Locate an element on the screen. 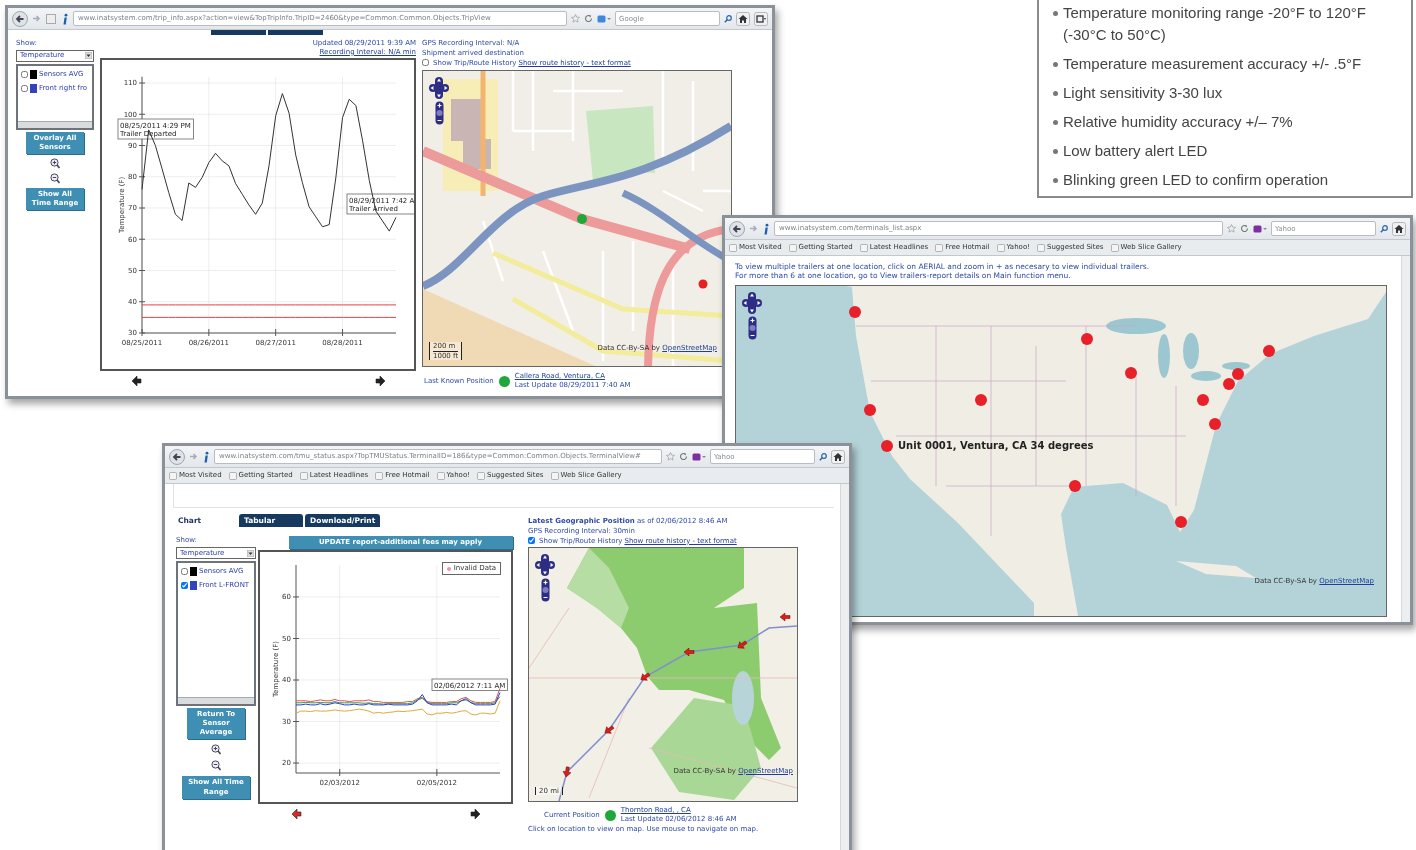  spec-item: Relative humidity accuracy +/– 7% is located at coordinates (1178, 122).